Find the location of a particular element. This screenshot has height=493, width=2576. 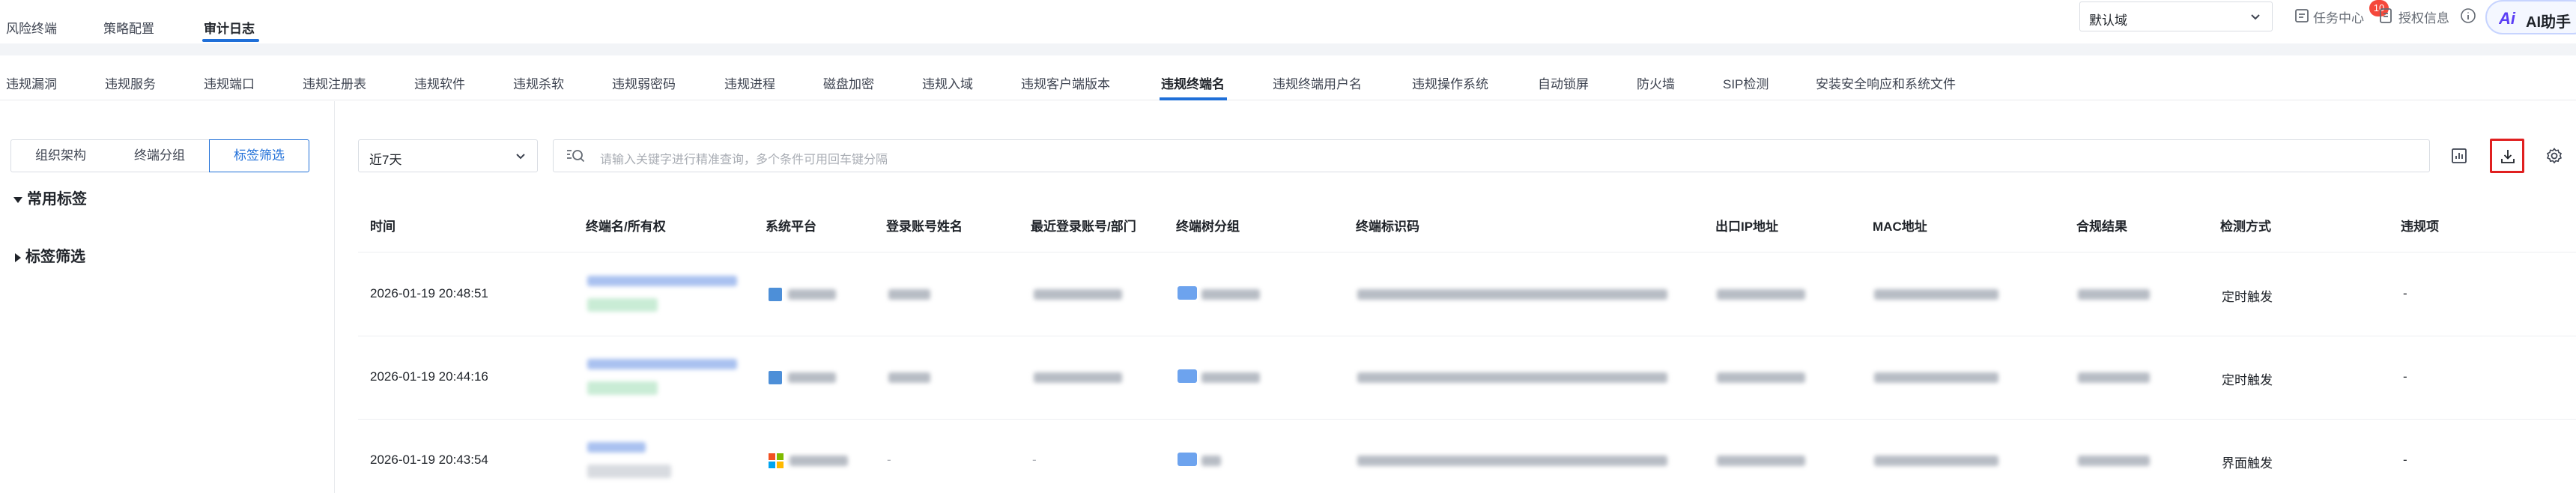

subtab-security-response: 安装安全响应和系统文件 is located at coordinates (1886, 82).